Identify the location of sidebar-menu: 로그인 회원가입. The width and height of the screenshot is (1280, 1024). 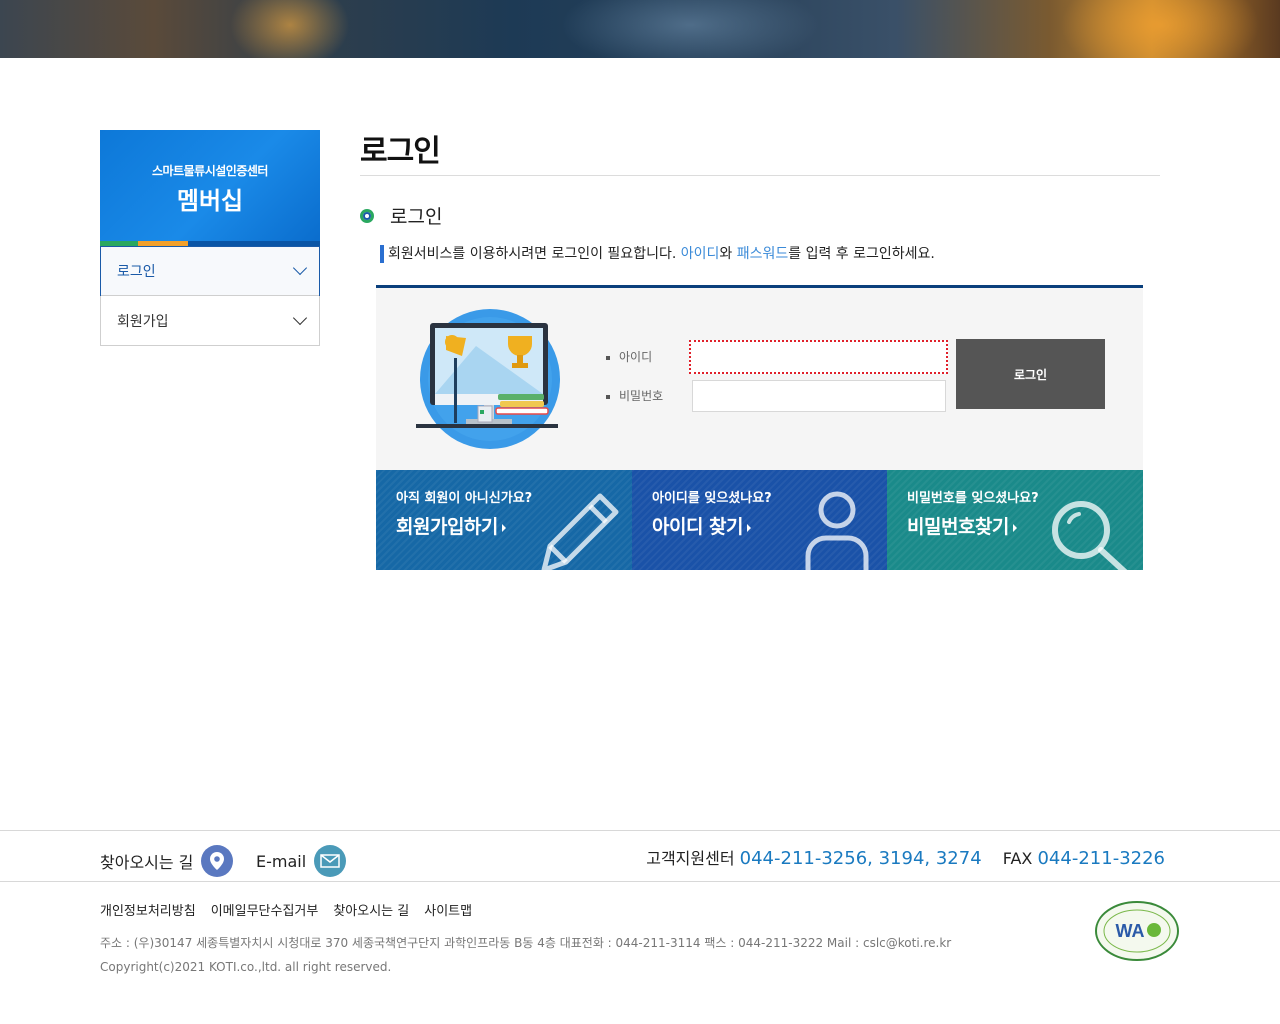
(210, 296).